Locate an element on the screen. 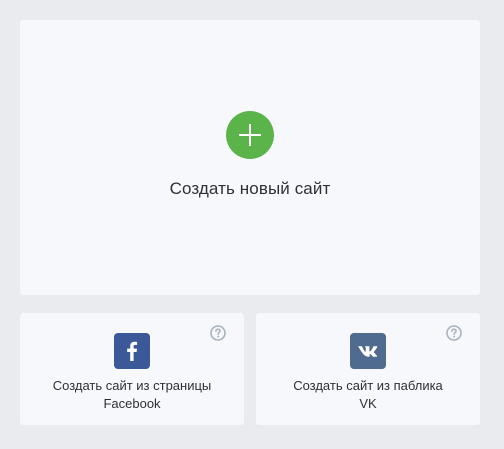  create-from-vk-label: Создать сайт из паблика VK is located at coordinates (368, 395).